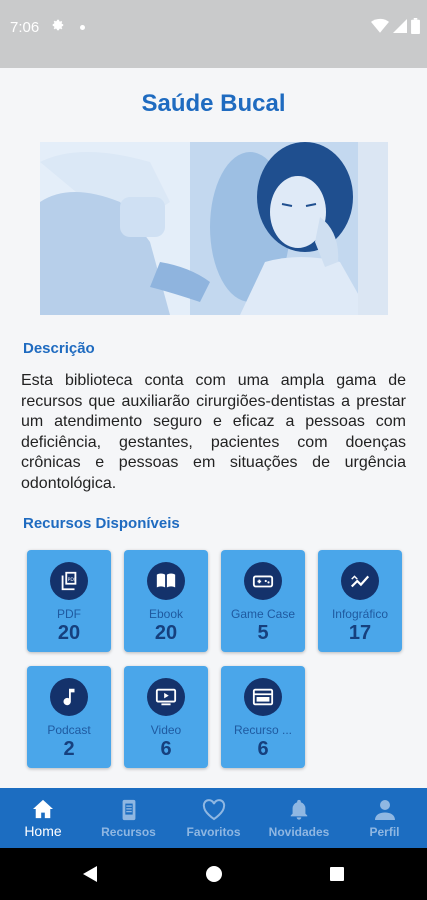 This screenshot has height=900, width=427. I want to click on person-icon, so click(384, 810).